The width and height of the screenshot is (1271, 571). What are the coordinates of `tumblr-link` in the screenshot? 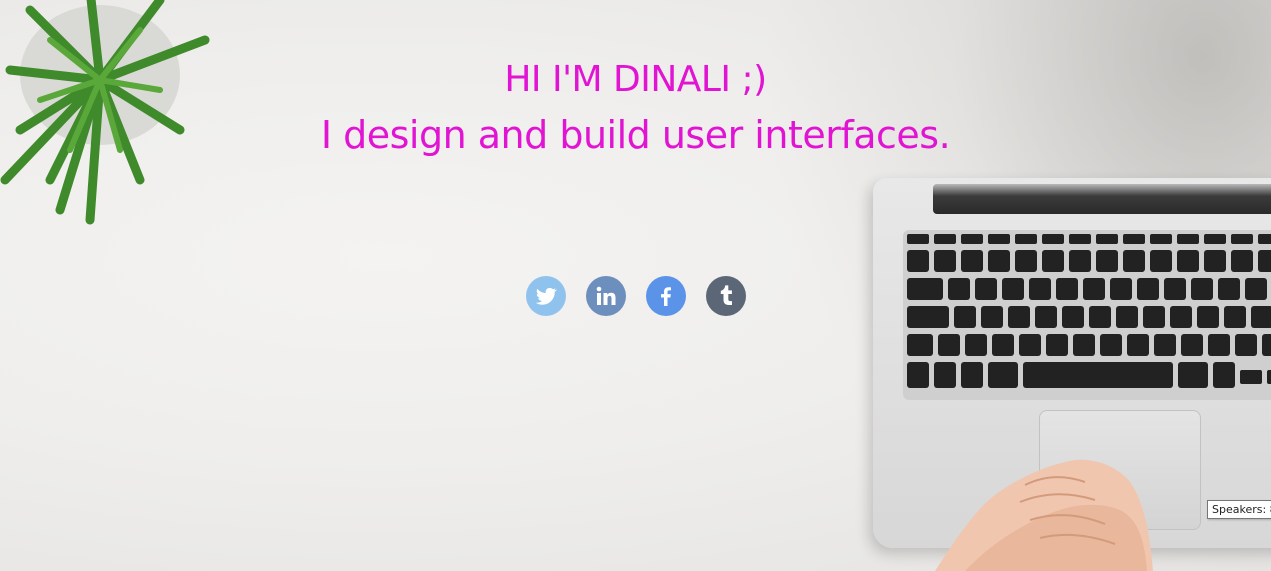 It's located at (726, 296).